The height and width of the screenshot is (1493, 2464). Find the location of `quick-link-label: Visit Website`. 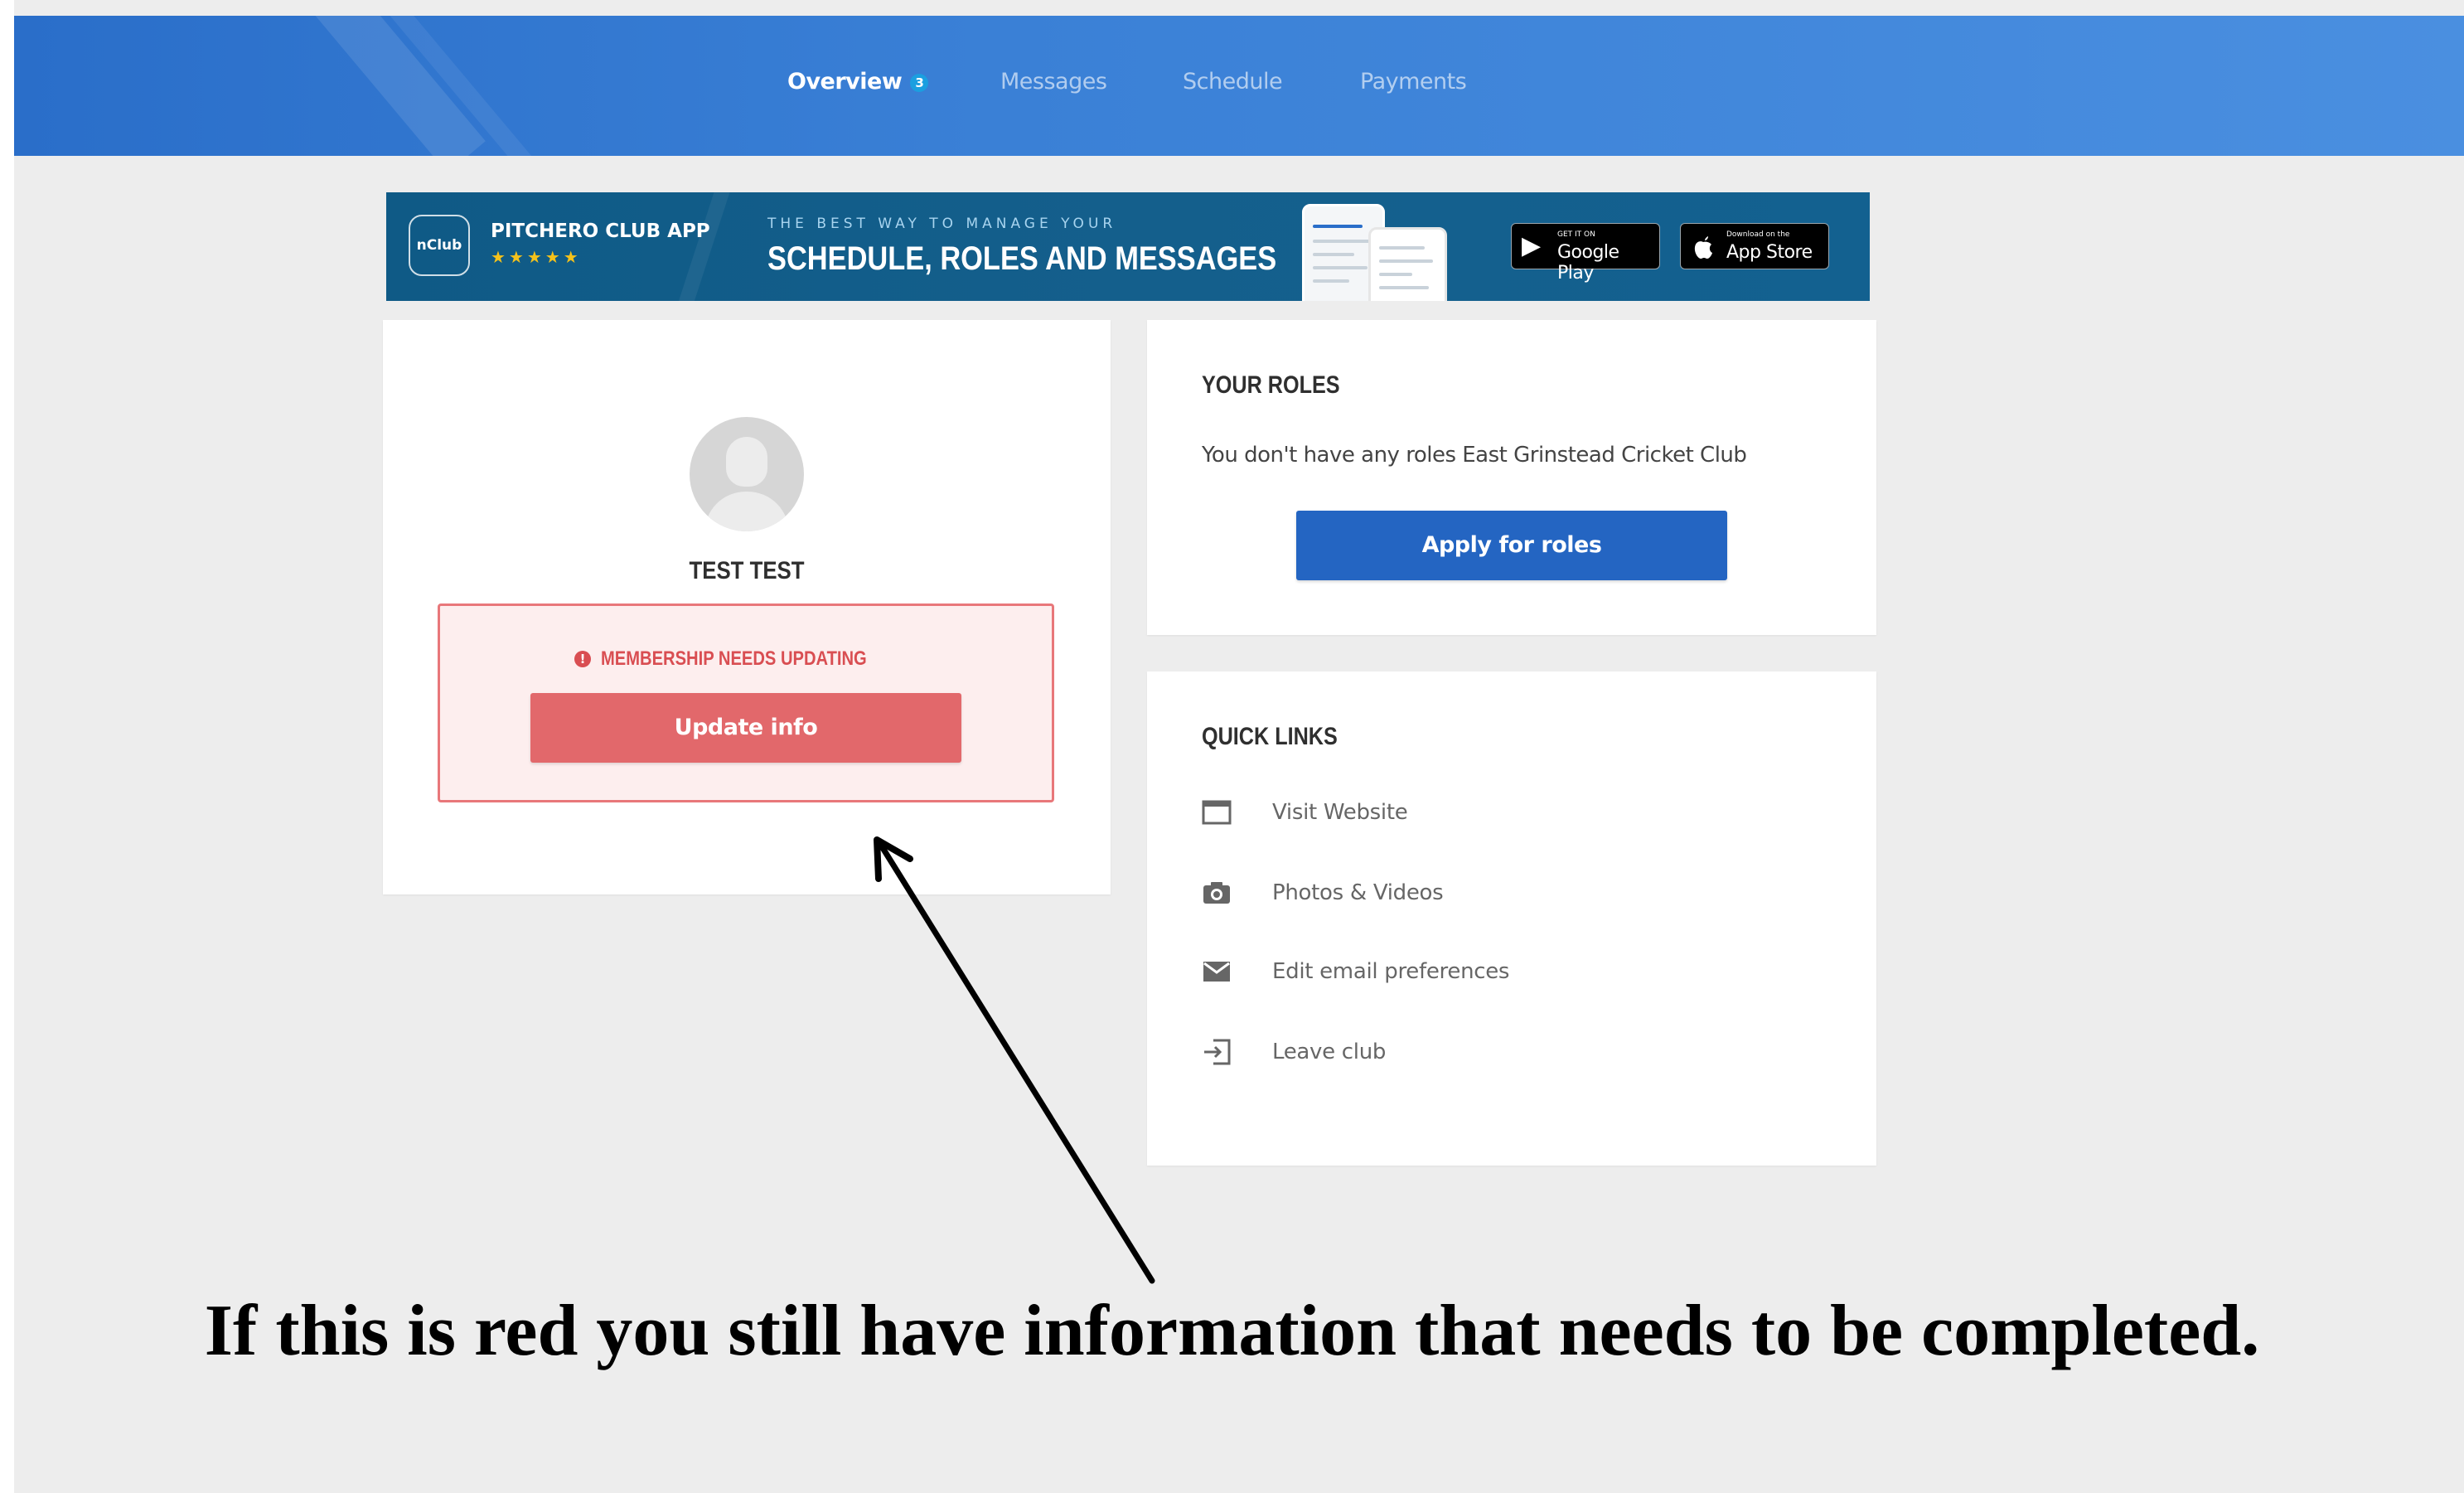

quick-link-label: Visit Website is located at coordinates (1340, 812).